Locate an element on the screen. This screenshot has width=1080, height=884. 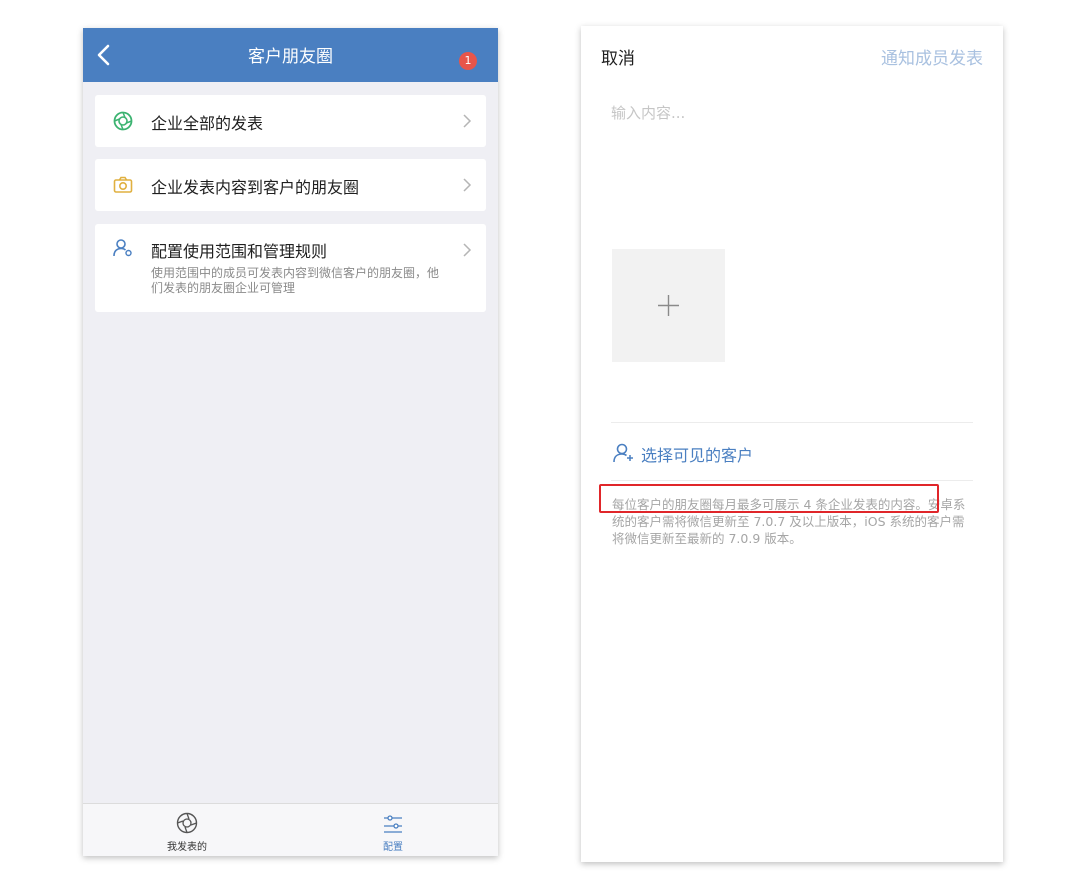
select-visible-customers-label: 选择可见的客户 is located at coordinates (697, 455).